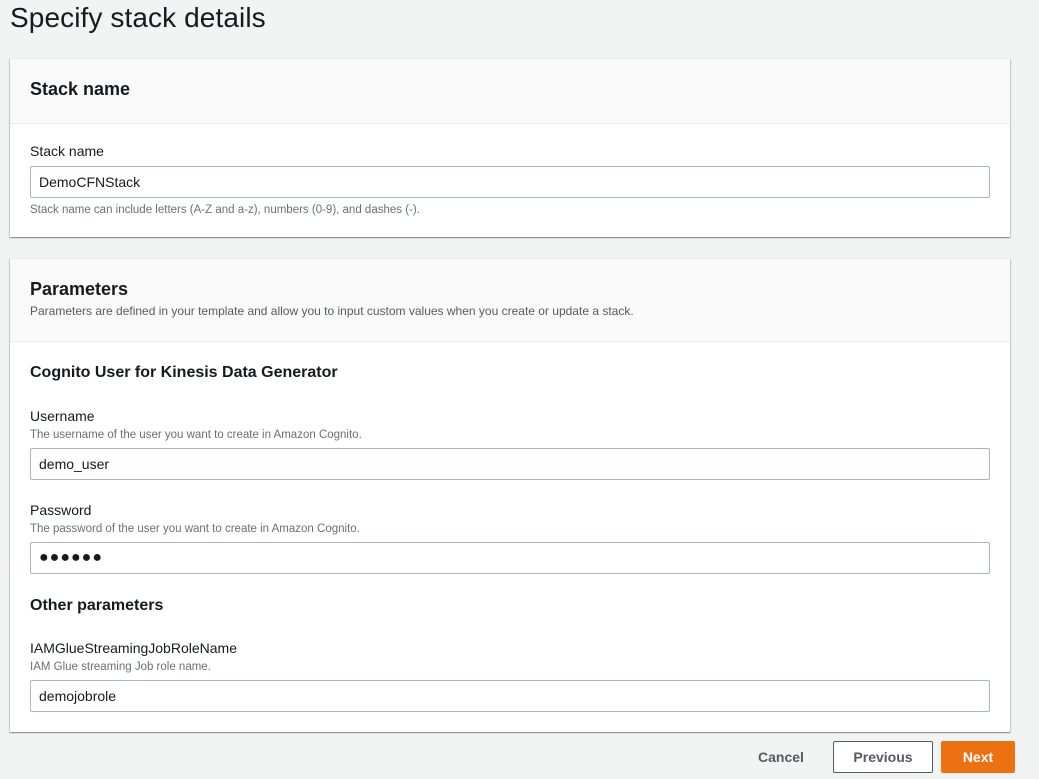 The height and width of the screenshot is (779, 1039). I want to click on other-parameters-title: Other parameters, so click(97, 605).